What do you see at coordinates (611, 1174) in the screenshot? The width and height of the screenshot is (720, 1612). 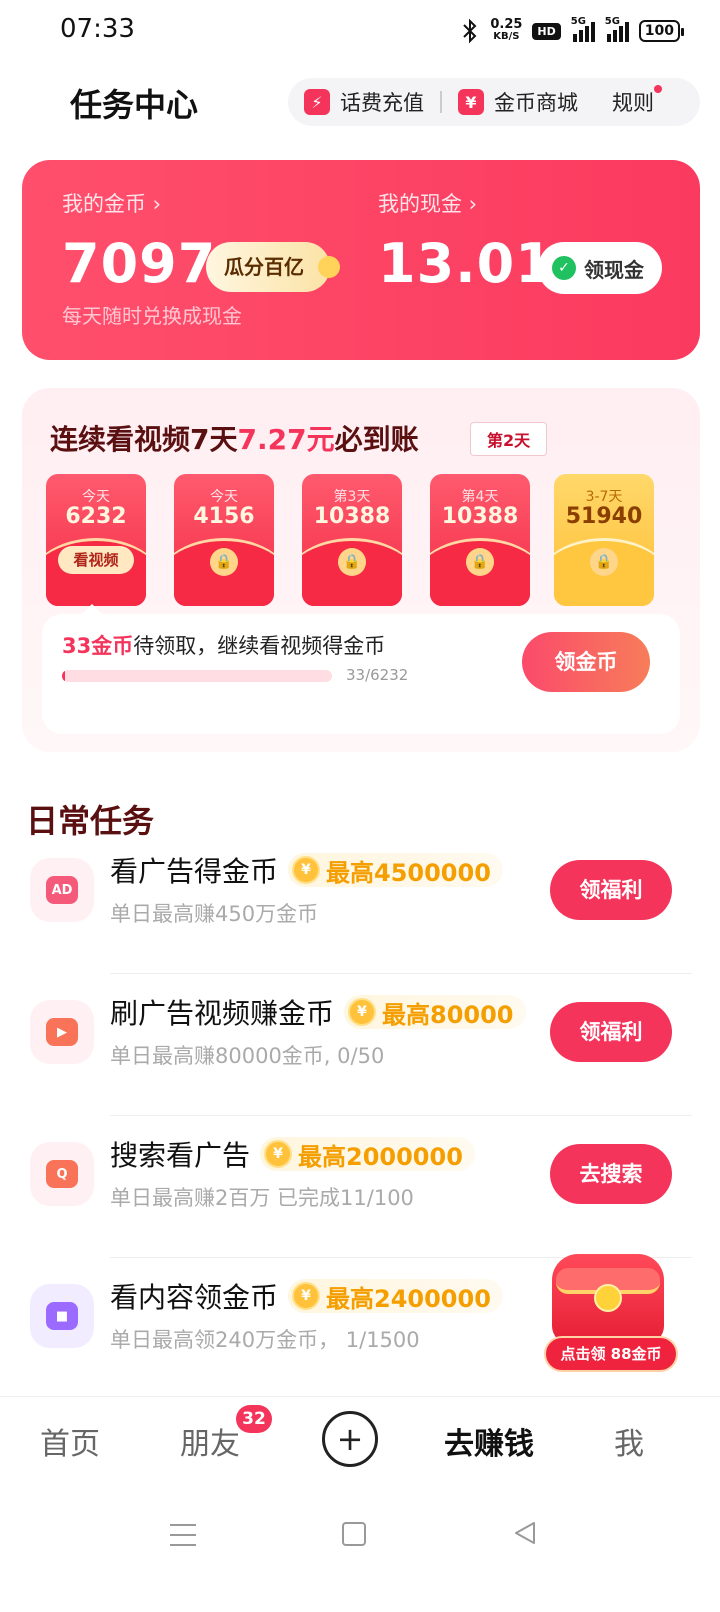 I see `go-search-button: 去搜索` at bounding box center [611, 1174].